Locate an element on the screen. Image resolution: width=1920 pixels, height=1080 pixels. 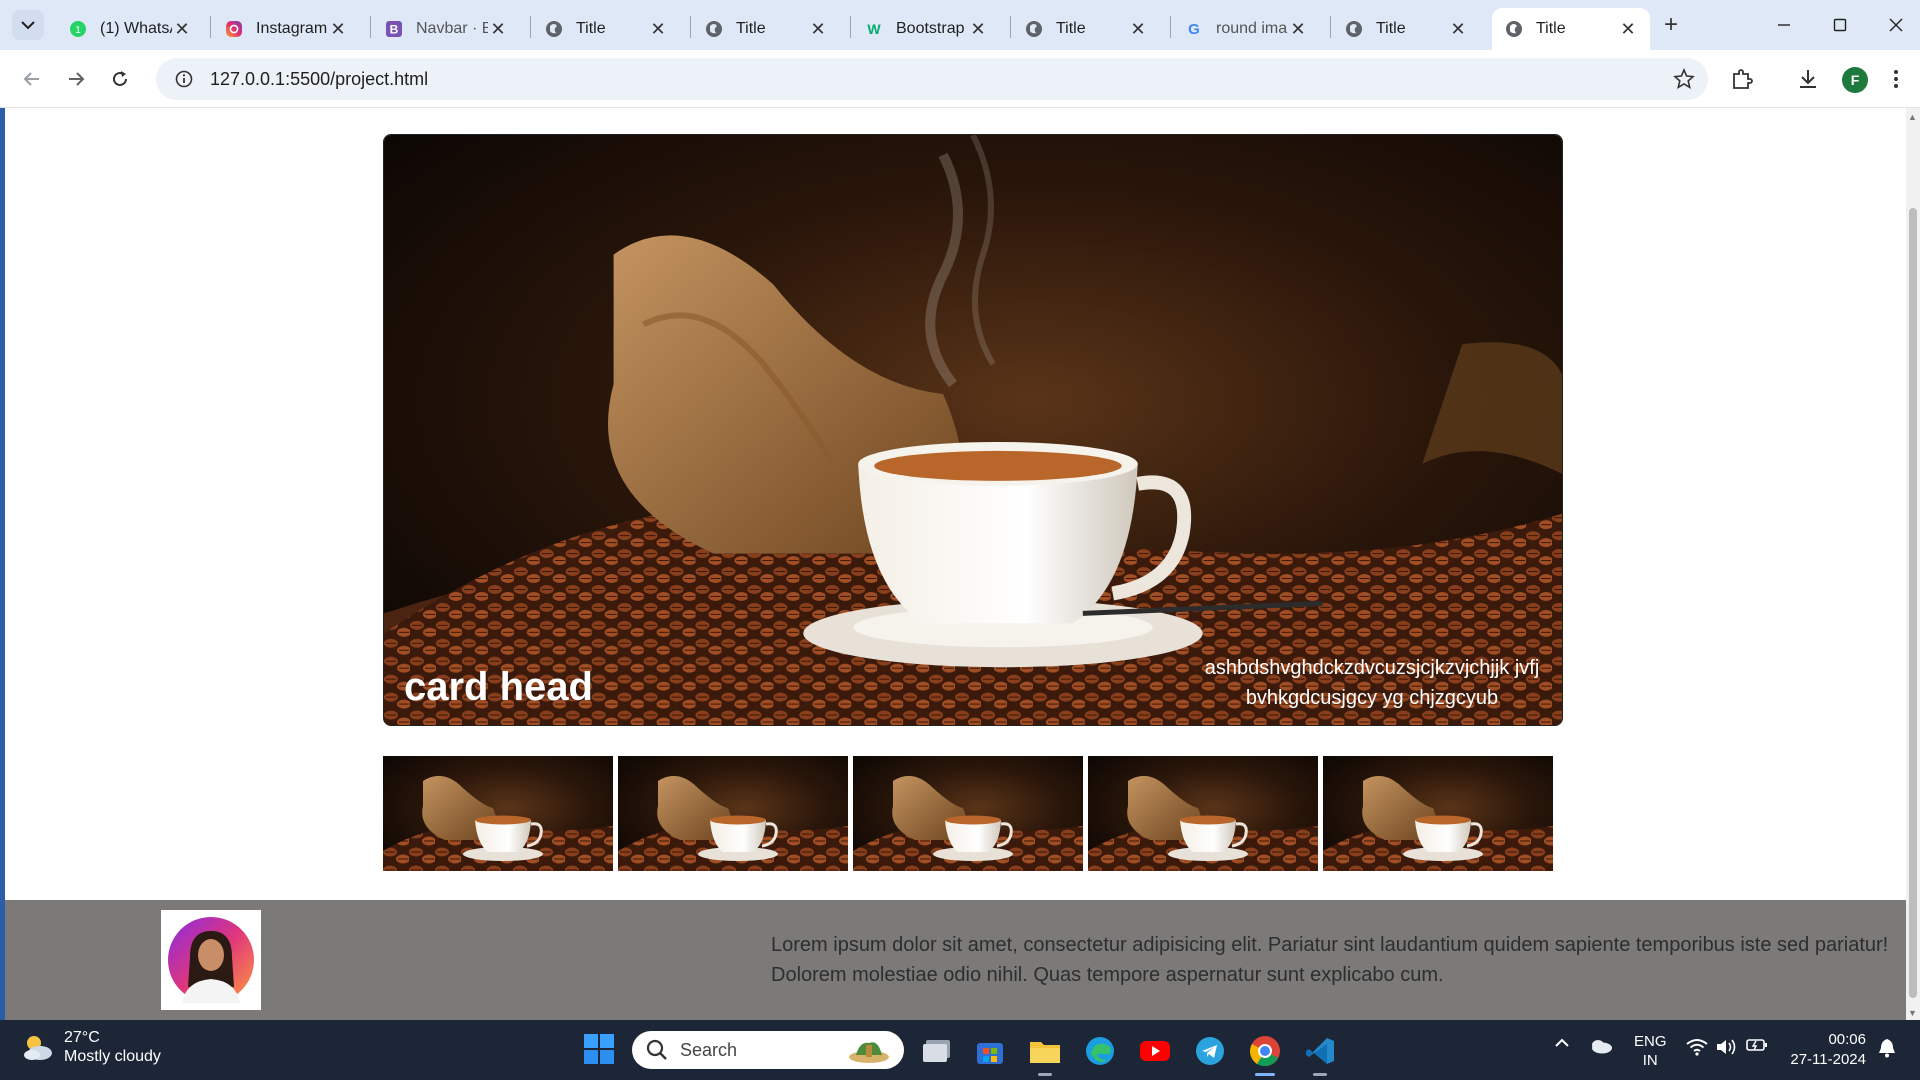
onedrive-button is located at coordinates (1601, 1046).